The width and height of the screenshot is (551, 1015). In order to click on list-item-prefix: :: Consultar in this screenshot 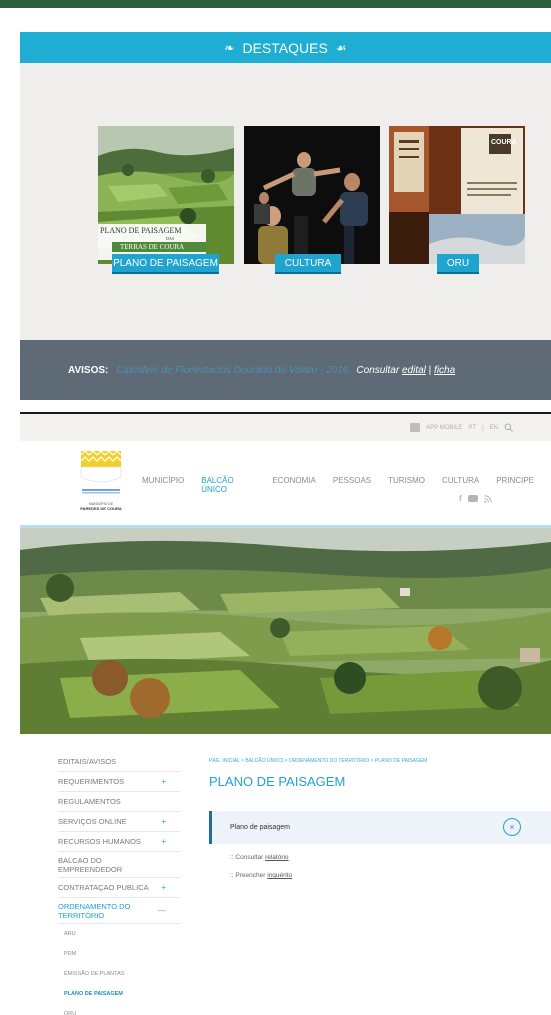, I will do `click(247, 857)`.